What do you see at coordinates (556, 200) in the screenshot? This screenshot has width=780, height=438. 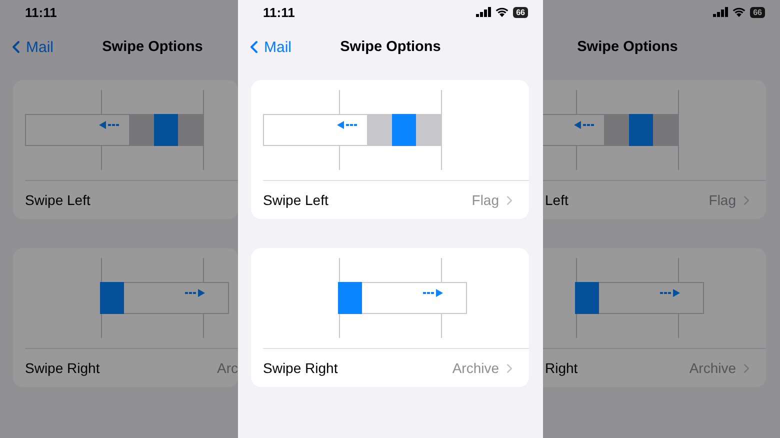 I see `option-label: Left` at bounding box center [556, 200].